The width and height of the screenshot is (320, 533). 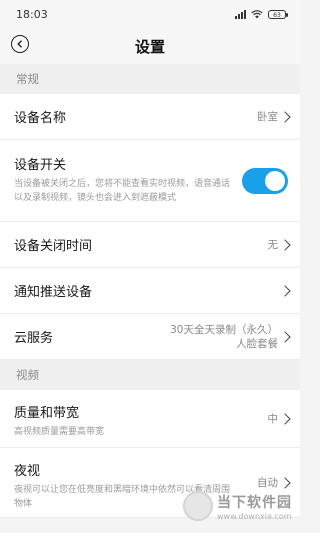 I want to click on section-header-video: 视频, so click(x=150, y=375).